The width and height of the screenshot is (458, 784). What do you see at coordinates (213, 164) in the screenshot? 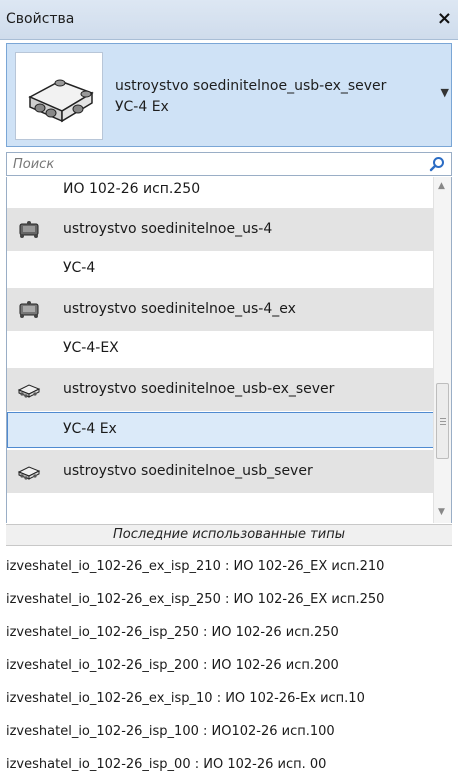
I see `search-input` at bounding box center [213, 164].